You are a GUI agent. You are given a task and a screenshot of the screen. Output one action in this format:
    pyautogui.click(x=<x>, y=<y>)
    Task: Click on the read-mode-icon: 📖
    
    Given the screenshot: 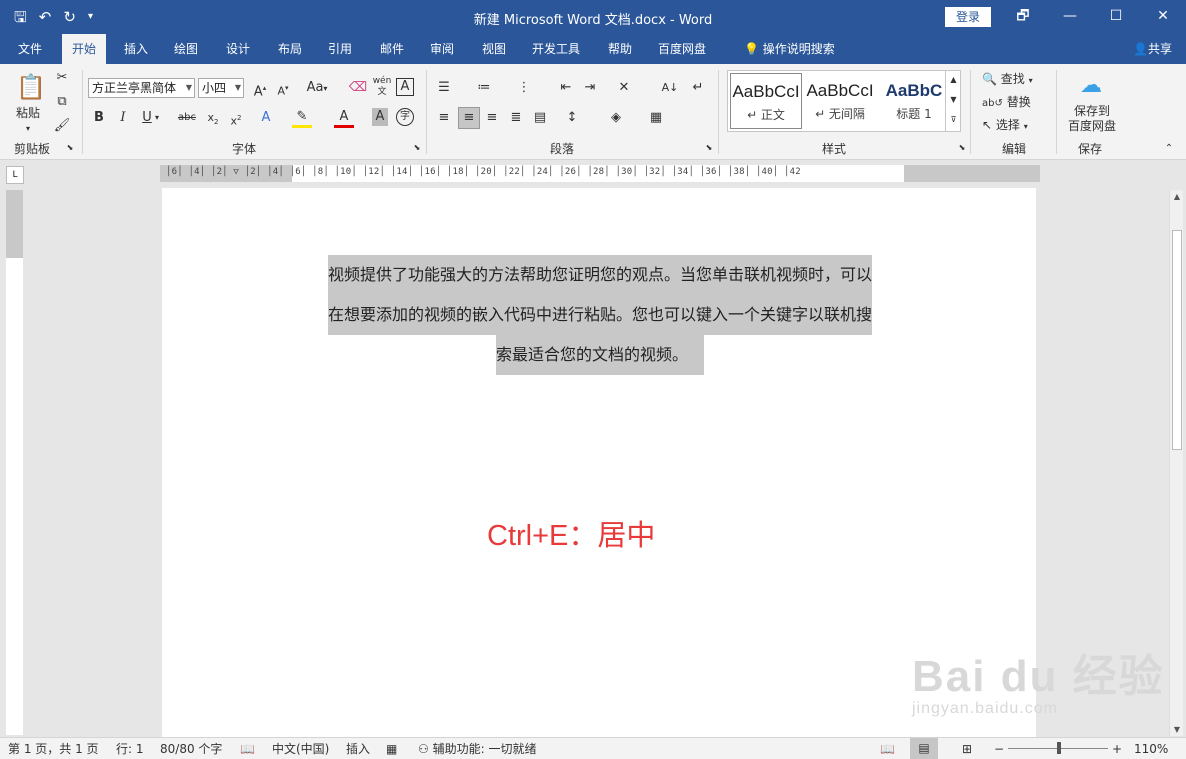 What is the action you would take?
    pyautogui.click(x=887, y=749)
    